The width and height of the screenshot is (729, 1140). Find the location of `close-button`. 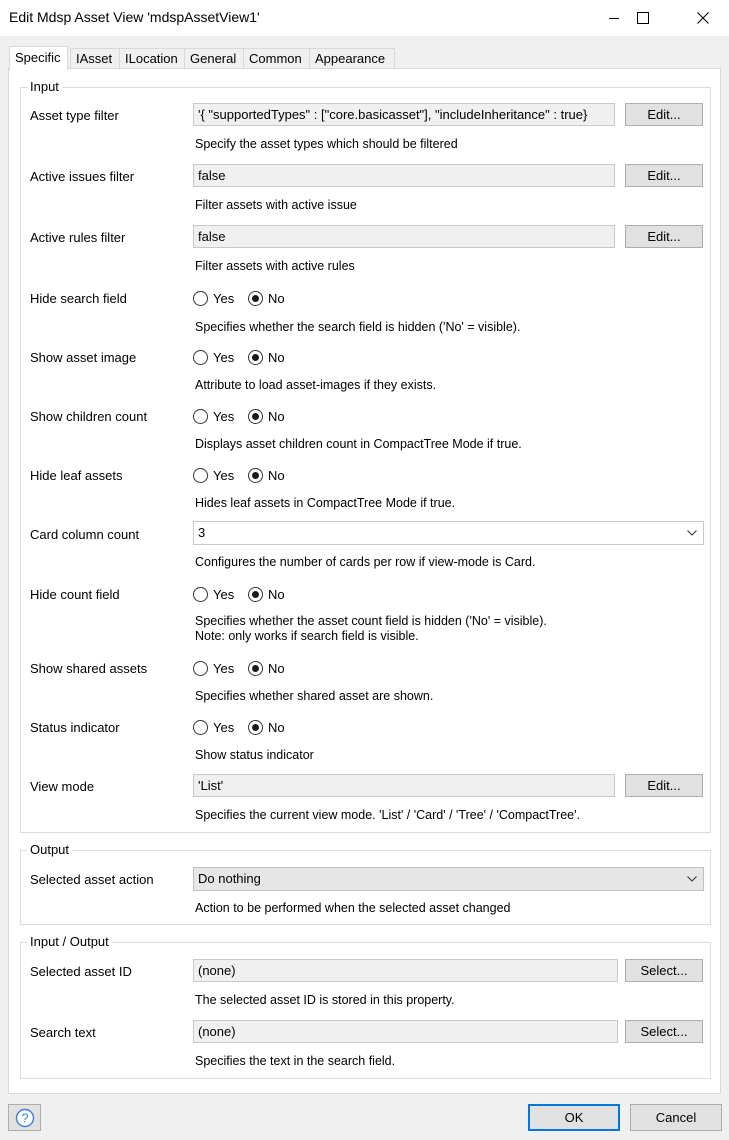

close-button is located at coordinates (703, 18).